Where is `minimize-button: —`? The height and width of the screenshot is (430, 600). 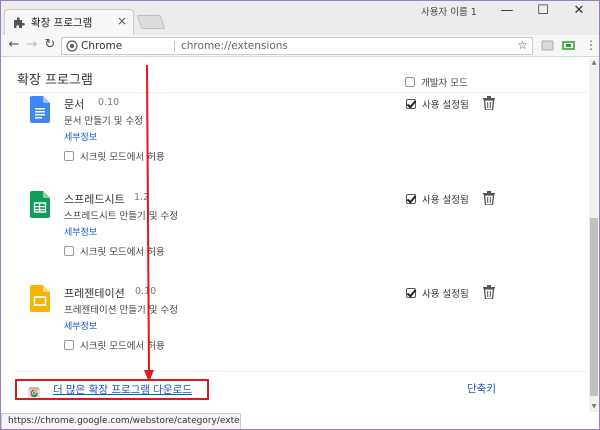
minimize-button: — is located at coordinates (507, 12).